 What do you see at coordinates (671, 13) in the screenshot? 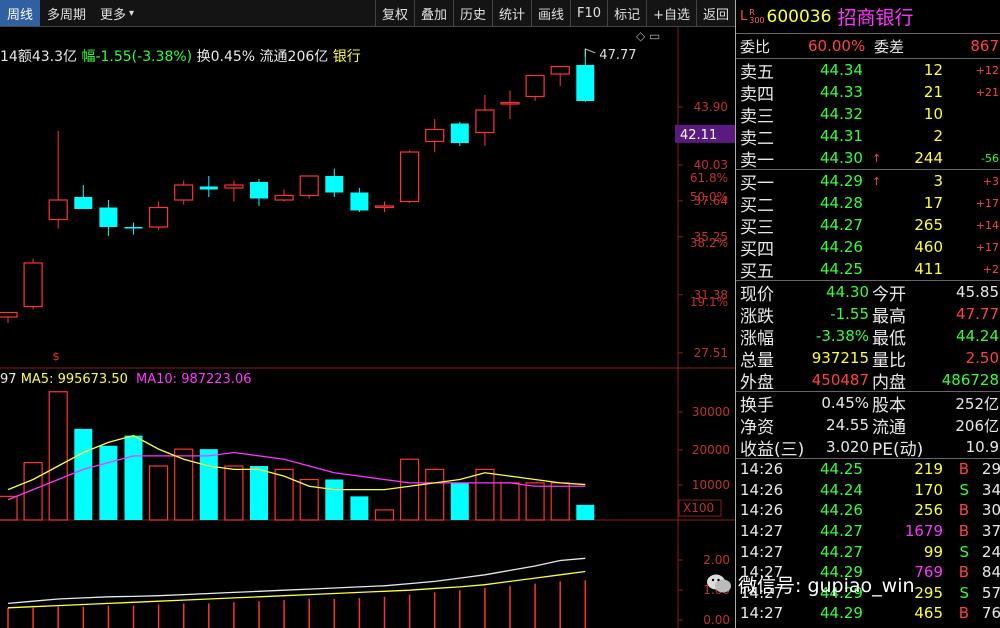
I see `add-watchlist-button: +自选` at bounding box center [671, 13].